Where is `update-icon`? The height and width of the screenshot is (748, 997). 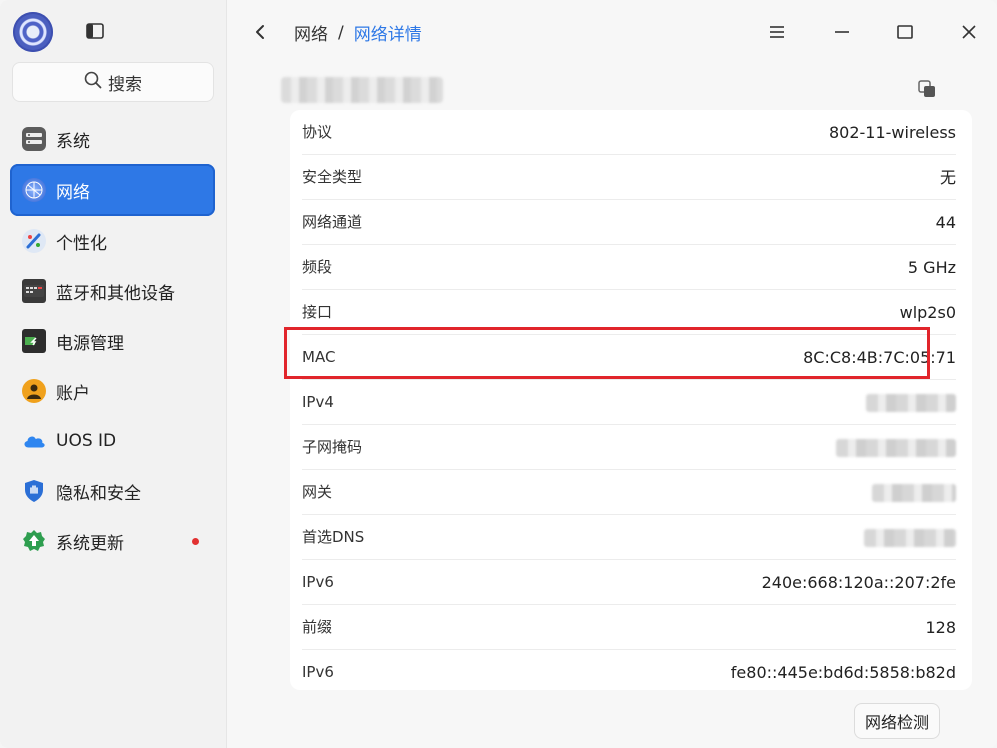 update-icon is located at coordinates (34, 541).